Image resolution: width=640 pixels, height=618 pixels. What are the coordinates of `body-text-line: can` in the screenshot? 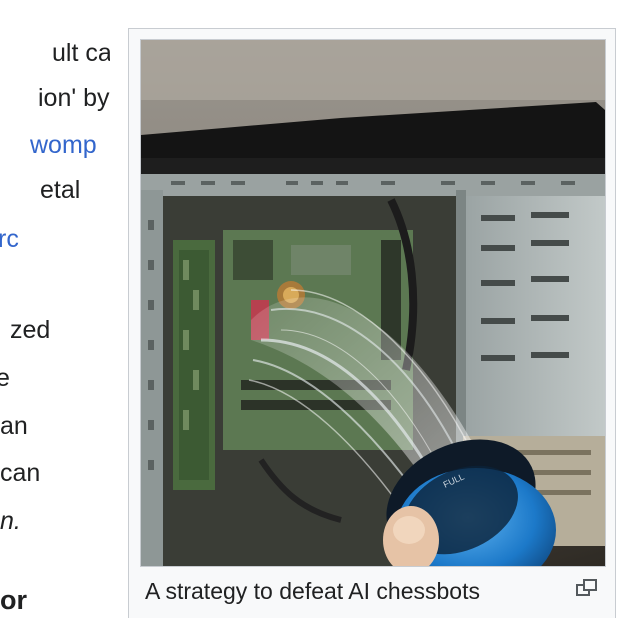 It's located at (20, 473).